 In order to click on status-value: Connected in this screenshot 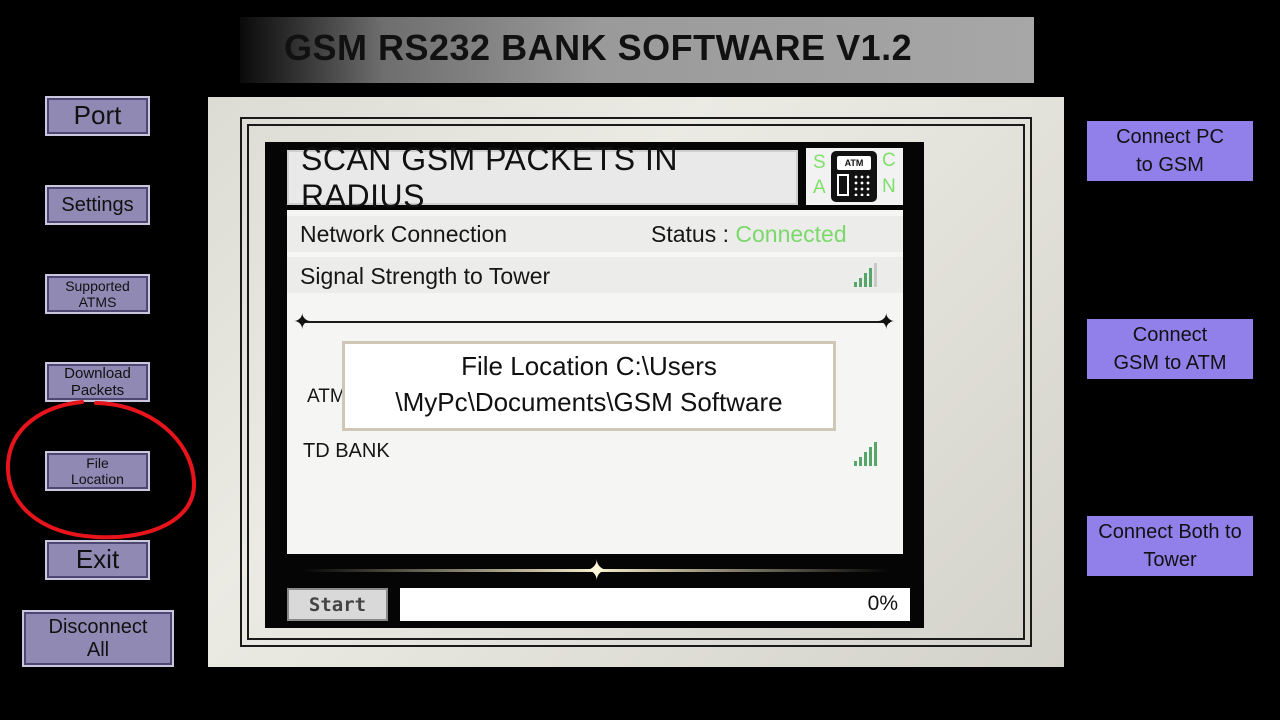, I will do `click(791, 234)`.